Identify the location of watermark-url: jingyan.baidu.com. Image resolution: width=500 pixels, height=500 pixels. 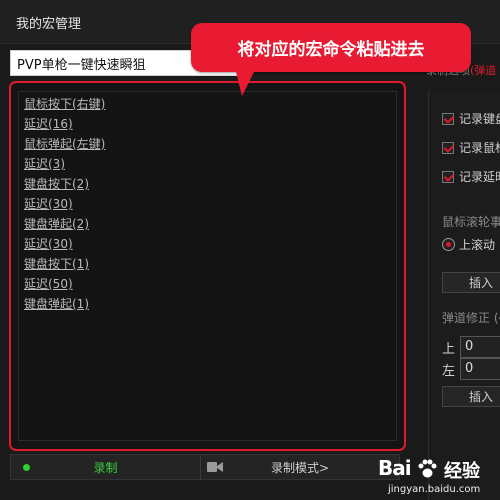
(434, 489).